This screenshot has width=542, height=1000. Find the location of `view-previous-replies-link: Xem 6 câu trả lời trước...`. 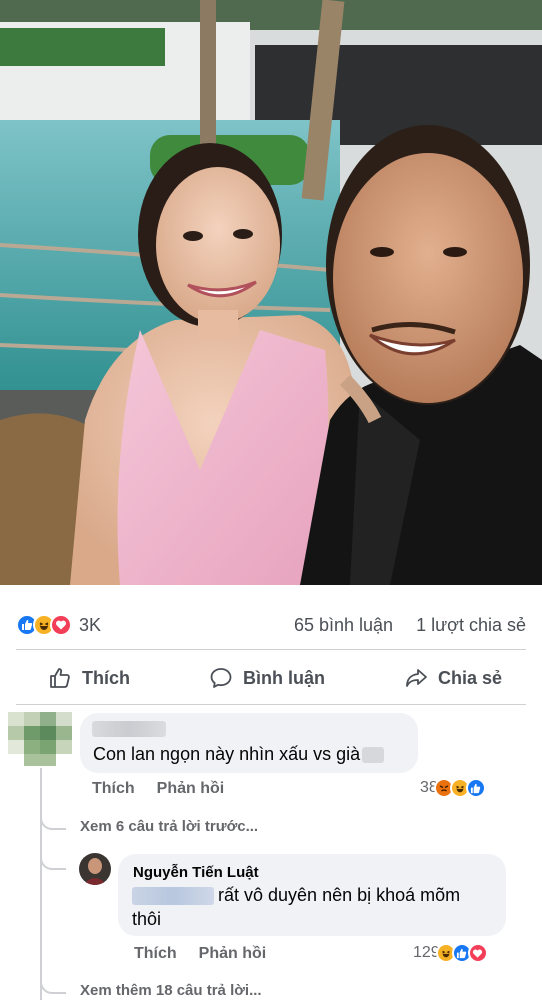

view-previous-replies-link: Xem 6 câu trả lời trước... is located at coordinates (169, 826).